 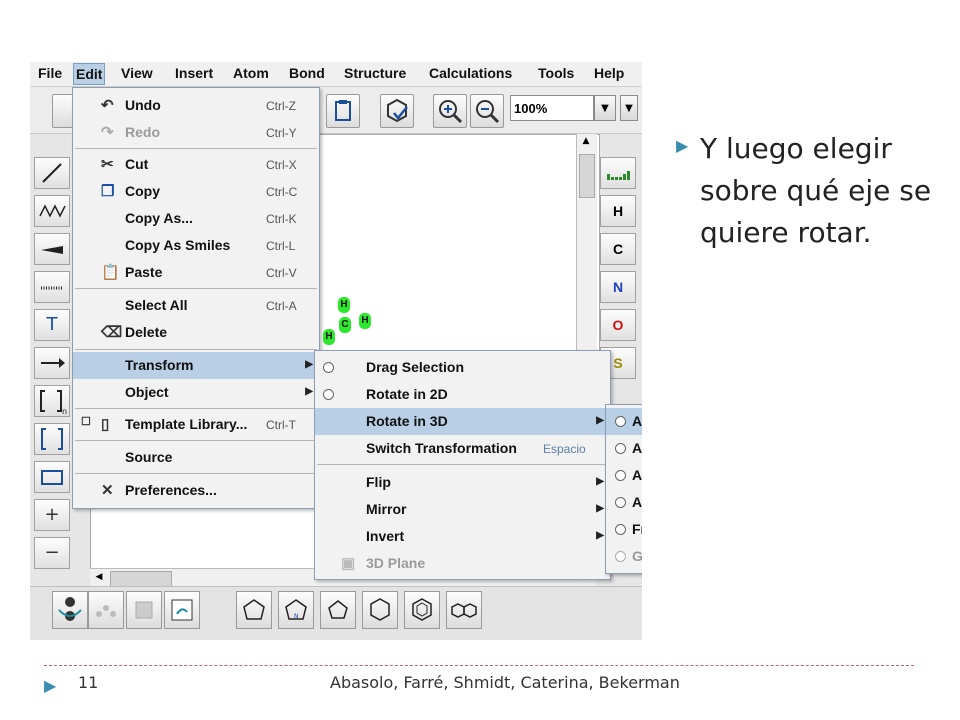 I want to click on clean-structure-button, so click(x=397, y=111).